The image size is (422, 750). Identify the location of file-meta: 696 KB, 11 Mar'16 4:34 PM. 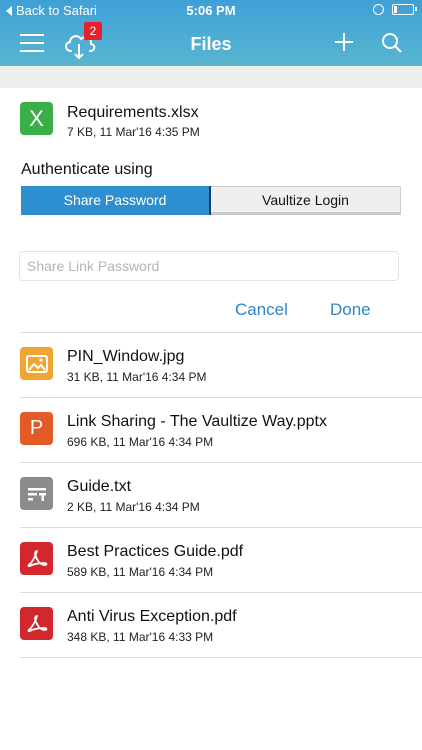
(140, 442).